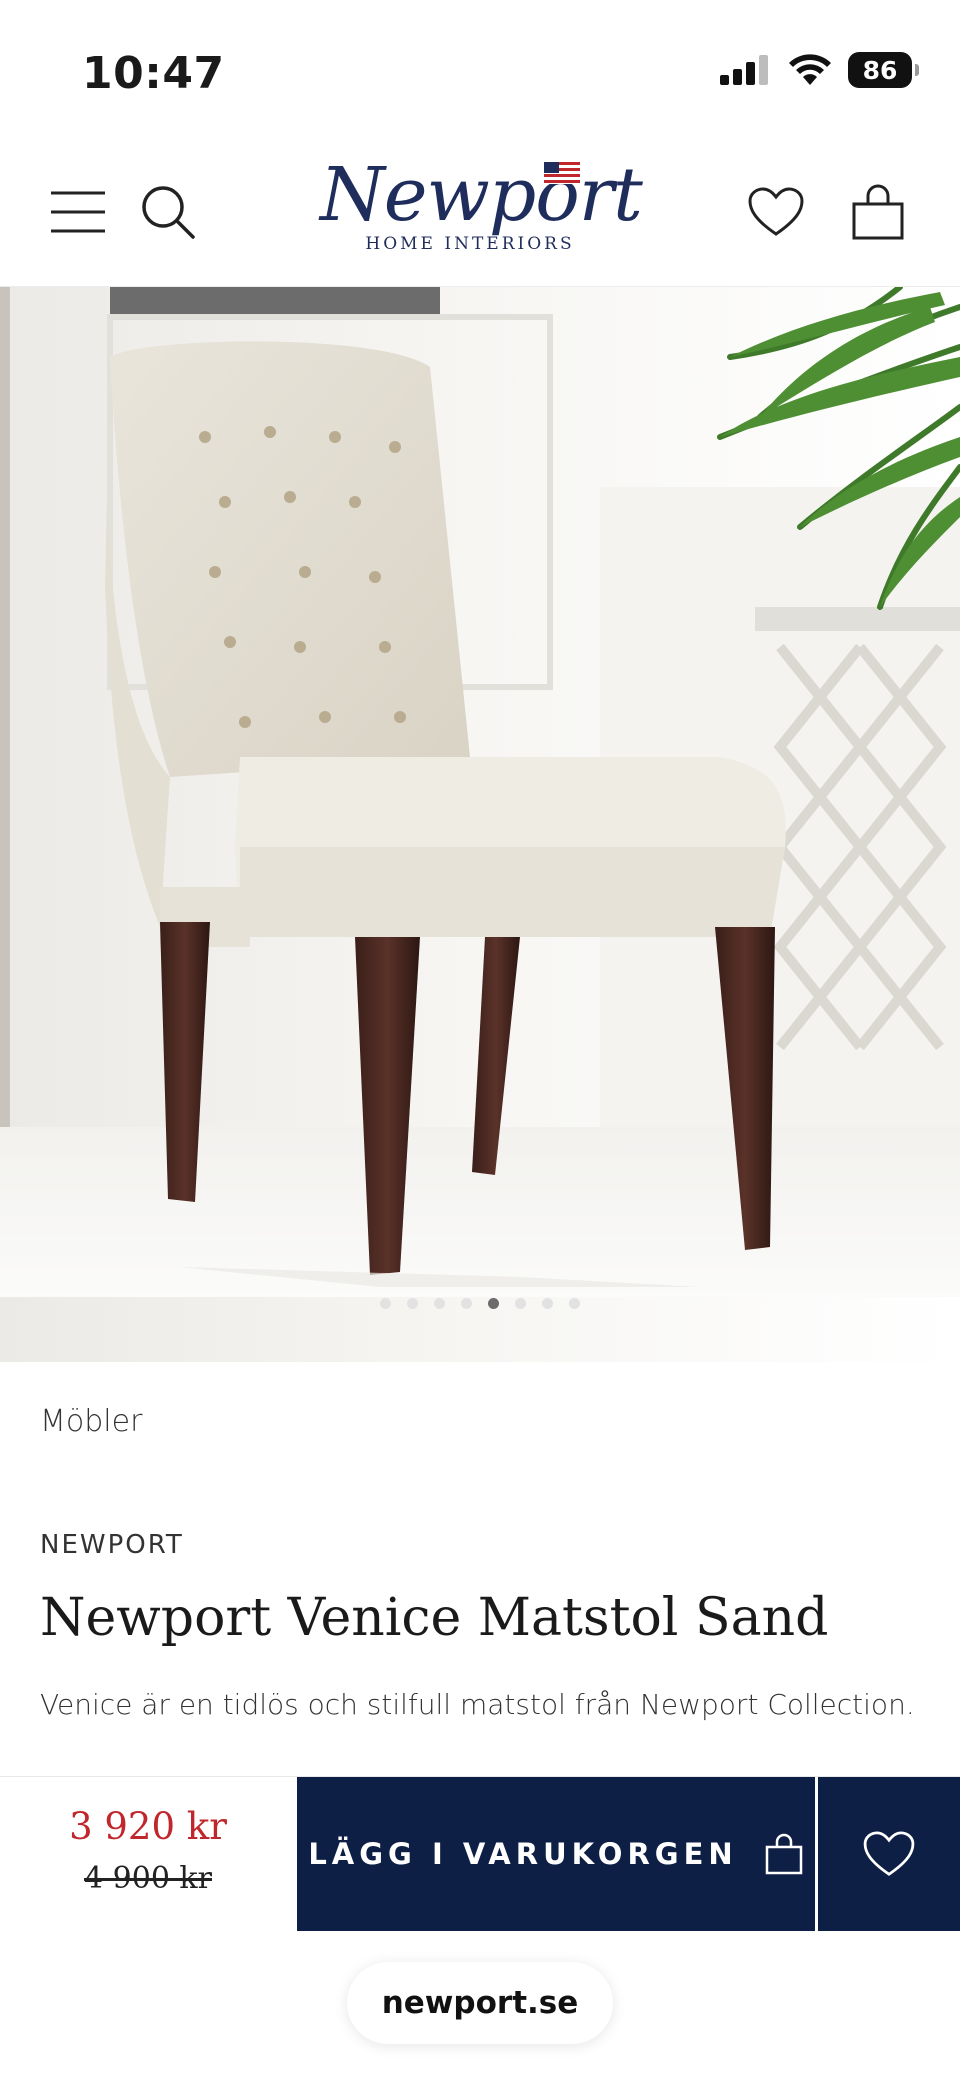  What do you see at coordinates (493, 1303) in the screenshot?
I see `gallery-dot-active` at bounding box center [493, 1303].